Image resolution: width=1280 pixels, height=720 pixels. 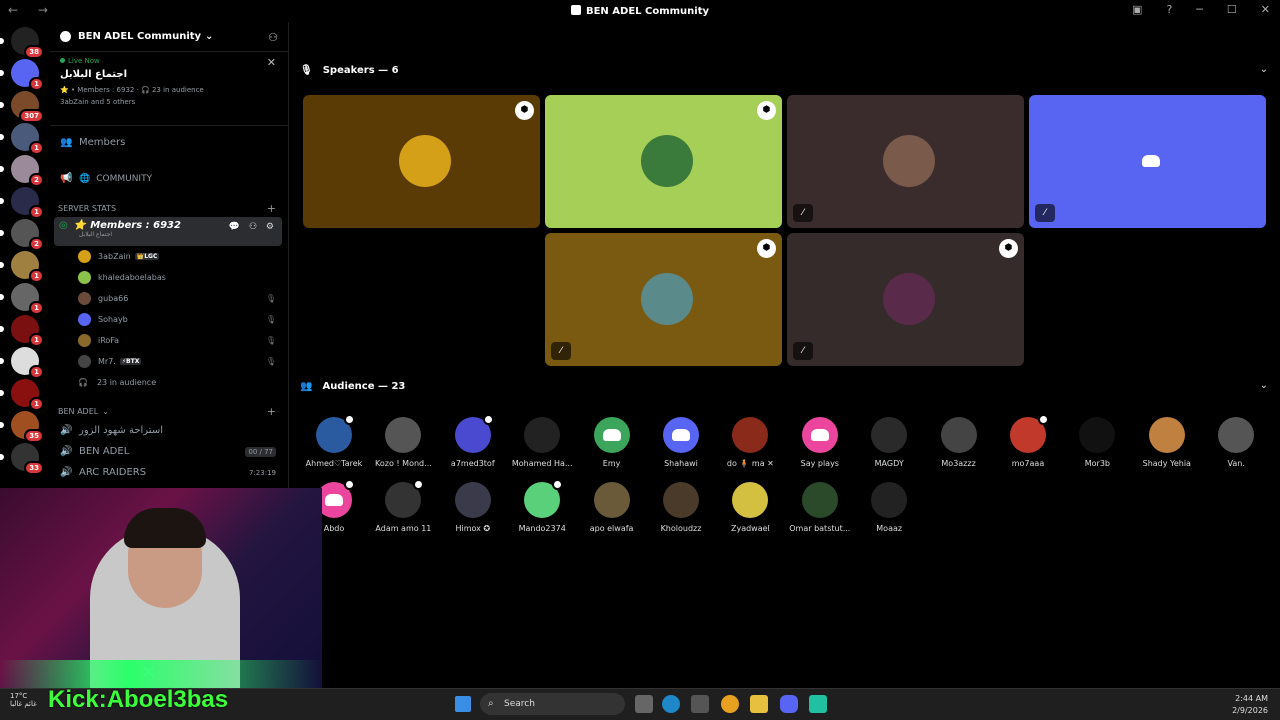 What do you see at coordinates (349, 70) in the screenshot?
I see `speakers-header: 🎙 Speakers — 6` at bounding box center [349, 70].